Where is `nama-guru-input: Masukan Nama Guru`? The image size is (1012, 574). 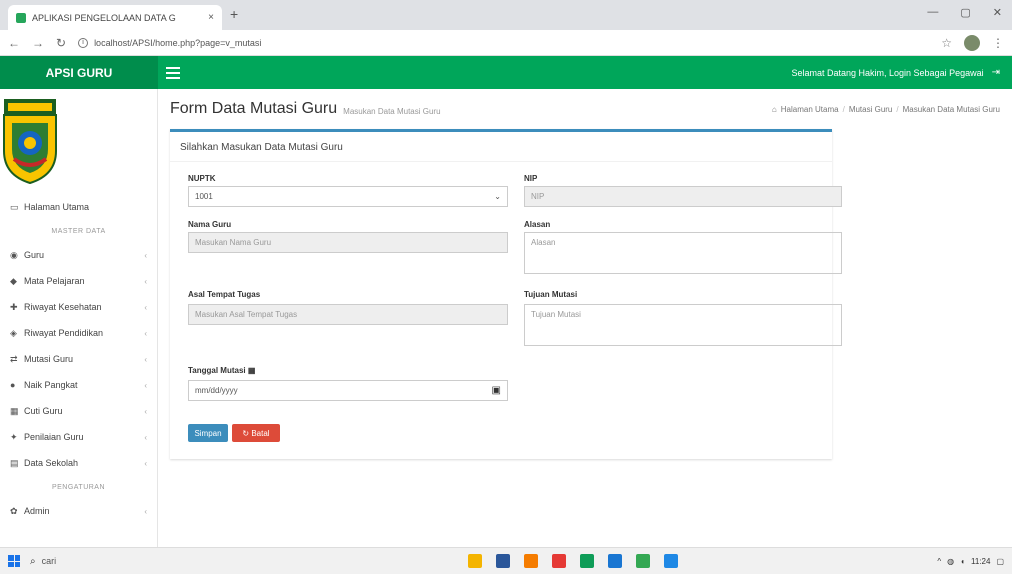 nama-guru-input: Masukan Nama Guru is located at coordinates (348, 242).